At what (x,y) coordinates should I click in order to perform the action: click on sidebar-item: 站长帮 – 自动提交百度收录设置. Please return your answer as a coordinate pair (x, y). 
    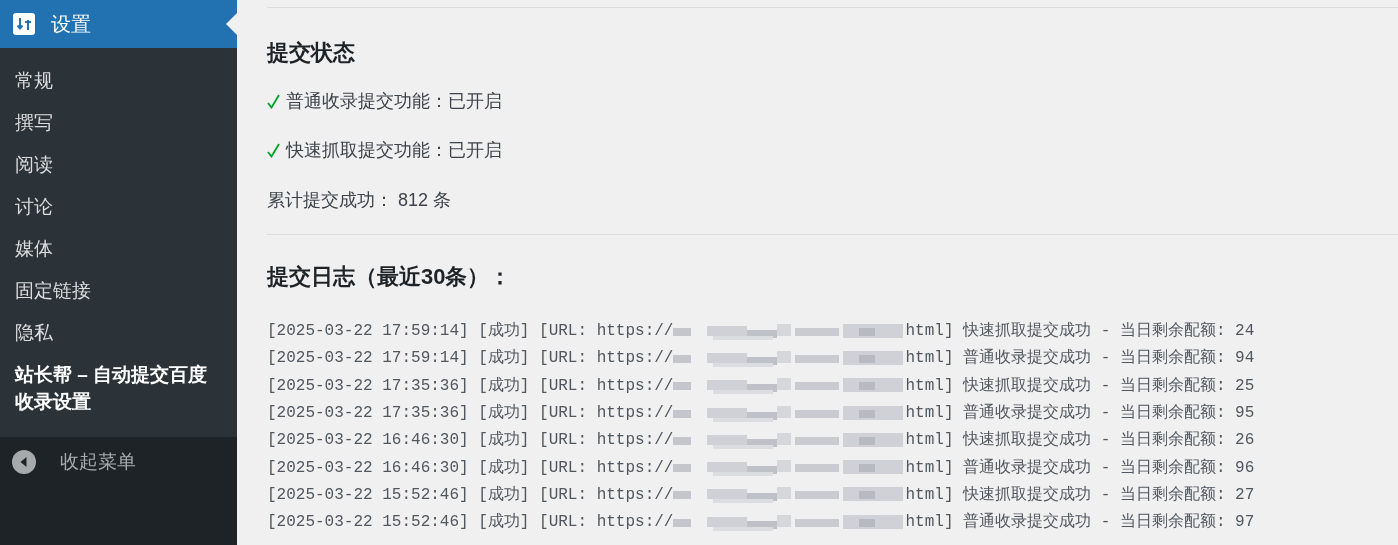
    Looking at the image, I should click on (118, 388).